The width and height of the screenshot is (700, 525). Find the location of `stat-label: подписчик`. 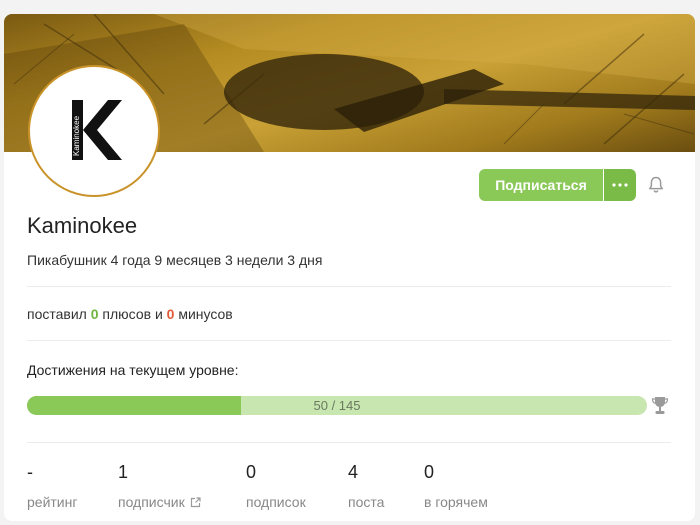

stat-label: подписчик is located at coordinates (151, 502).